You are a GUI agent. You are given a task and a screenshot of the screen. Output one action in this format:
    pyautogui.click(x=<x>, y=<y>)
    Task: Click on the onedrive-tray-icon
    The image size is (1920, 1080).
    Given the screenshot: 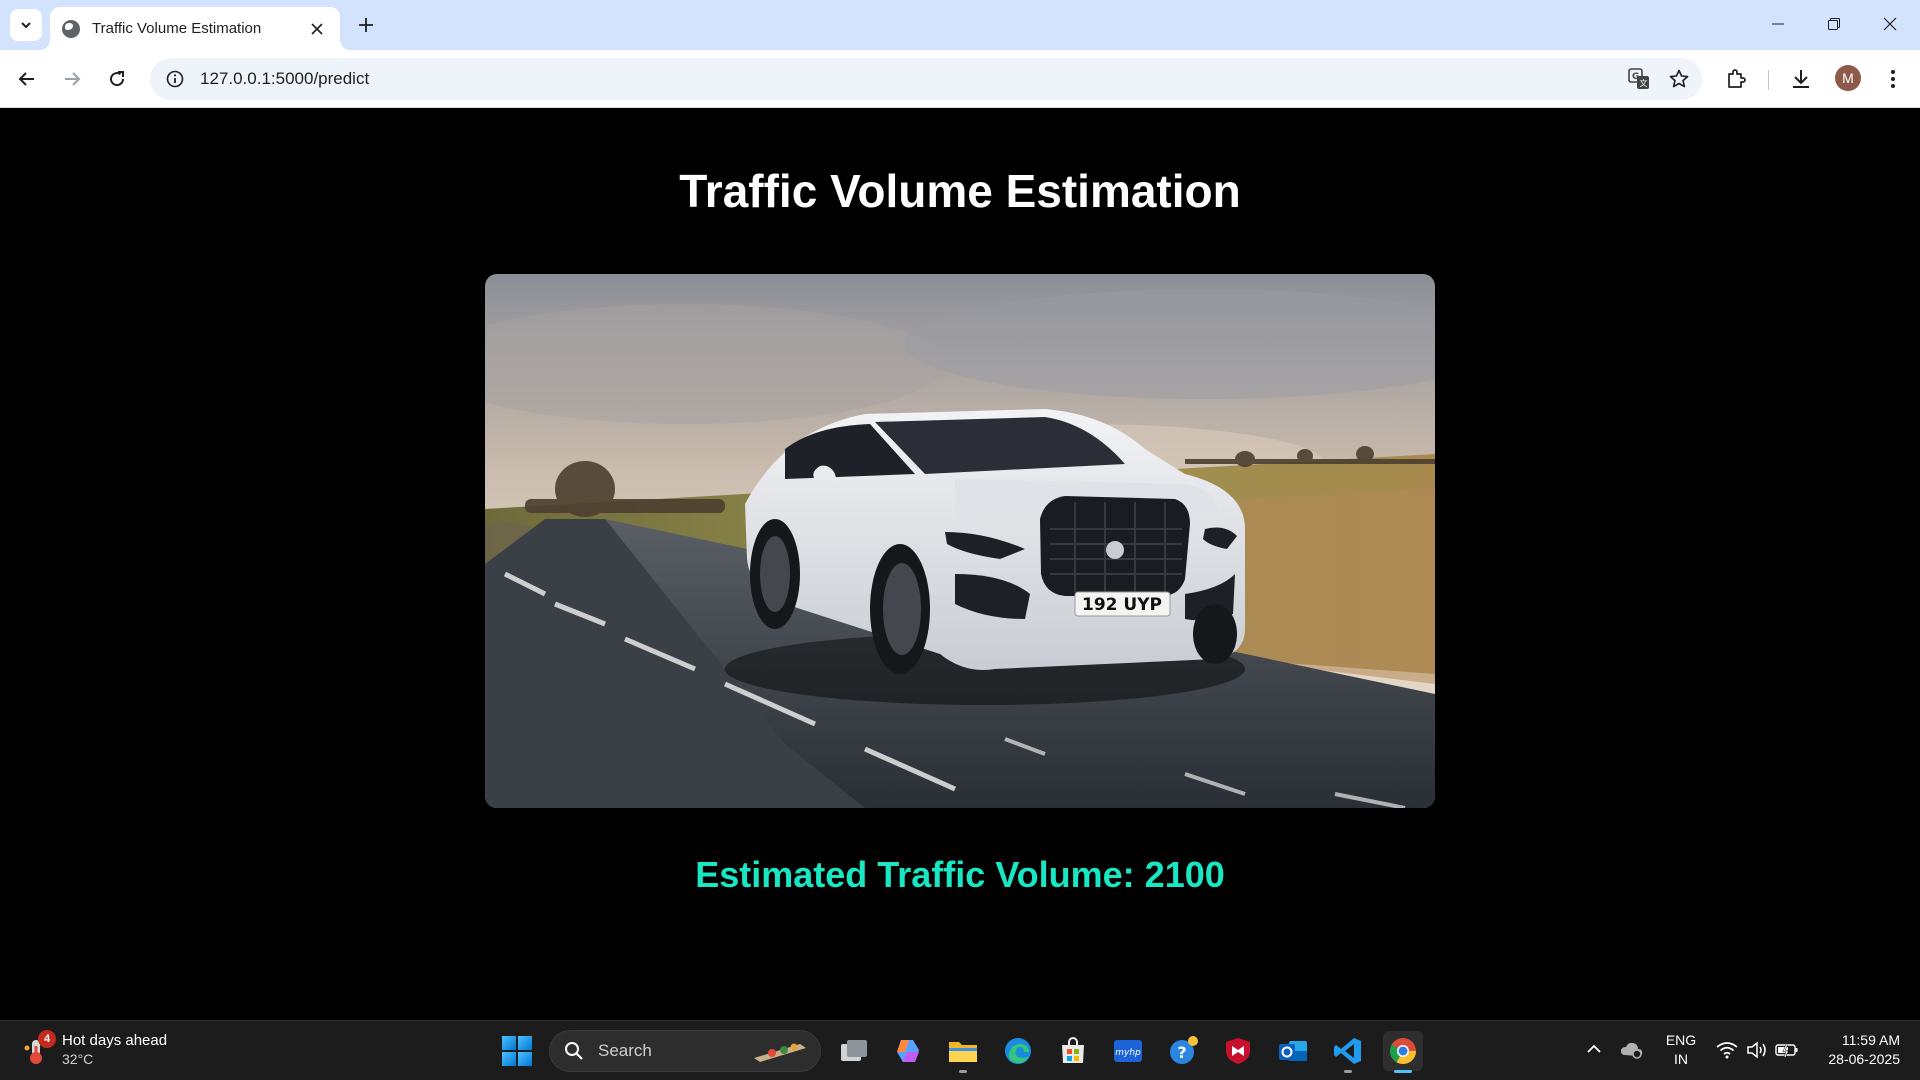 What is the action you would take?
    pyautogui.click(x=1632, y=1050)
    